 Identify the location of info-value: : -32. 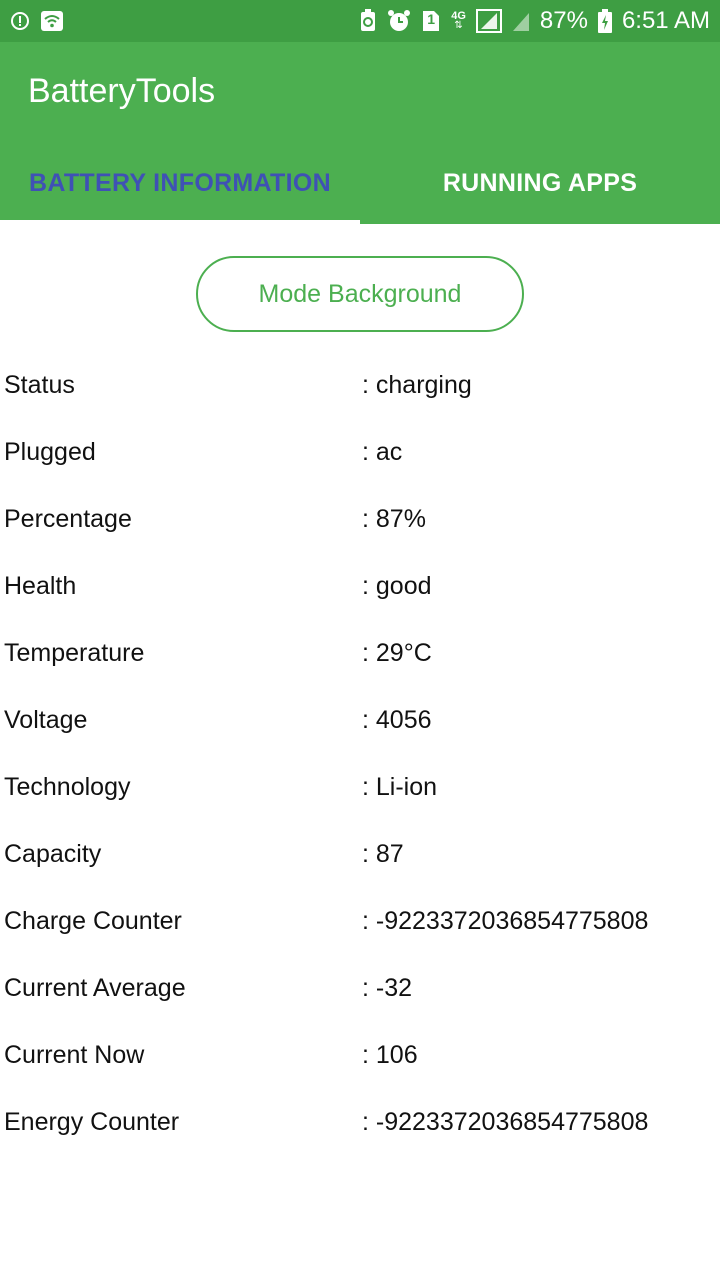
(387, 988).